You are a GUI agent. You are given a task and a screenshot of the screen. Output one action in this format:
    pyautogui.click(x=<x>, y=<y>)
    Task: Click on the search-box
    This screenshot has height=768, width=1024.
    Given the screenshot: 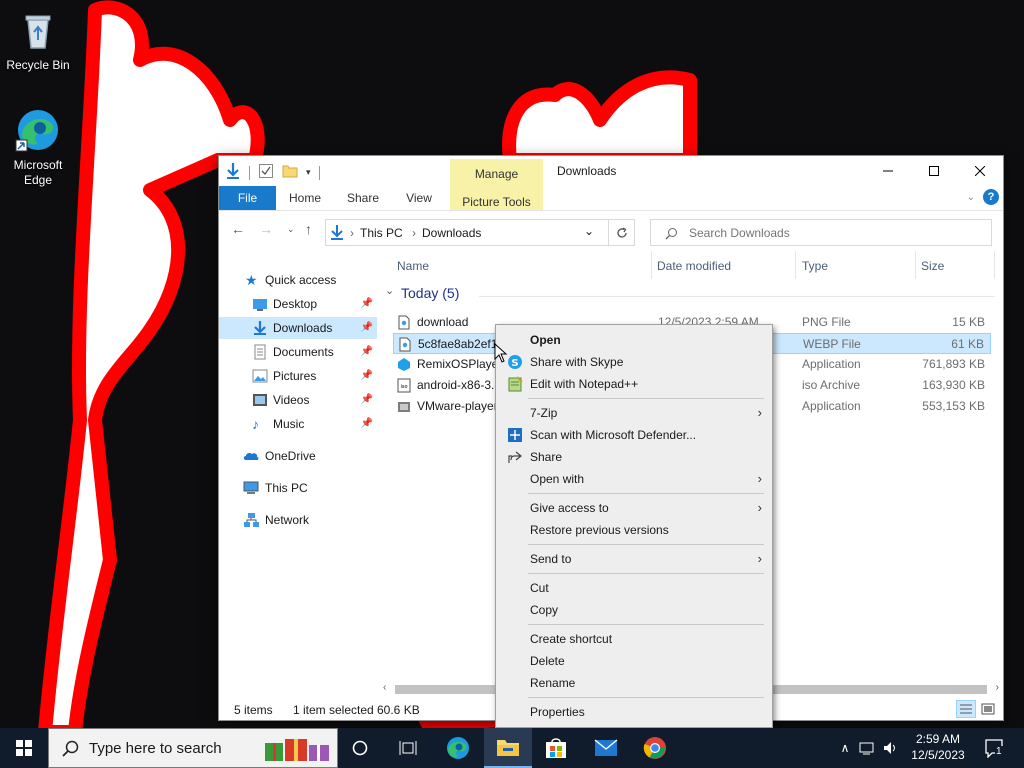 What is the action you would take?
    pyautogui.click(x=821, y=232)
    